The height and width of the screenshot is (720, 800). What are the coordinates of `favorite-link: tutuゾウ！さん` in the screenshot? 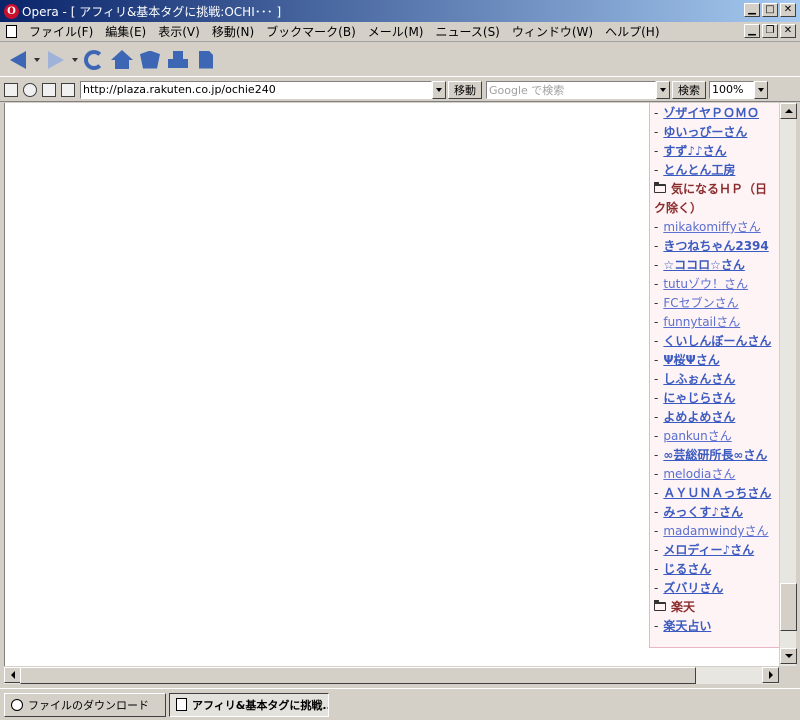 It's located at (705, 283).